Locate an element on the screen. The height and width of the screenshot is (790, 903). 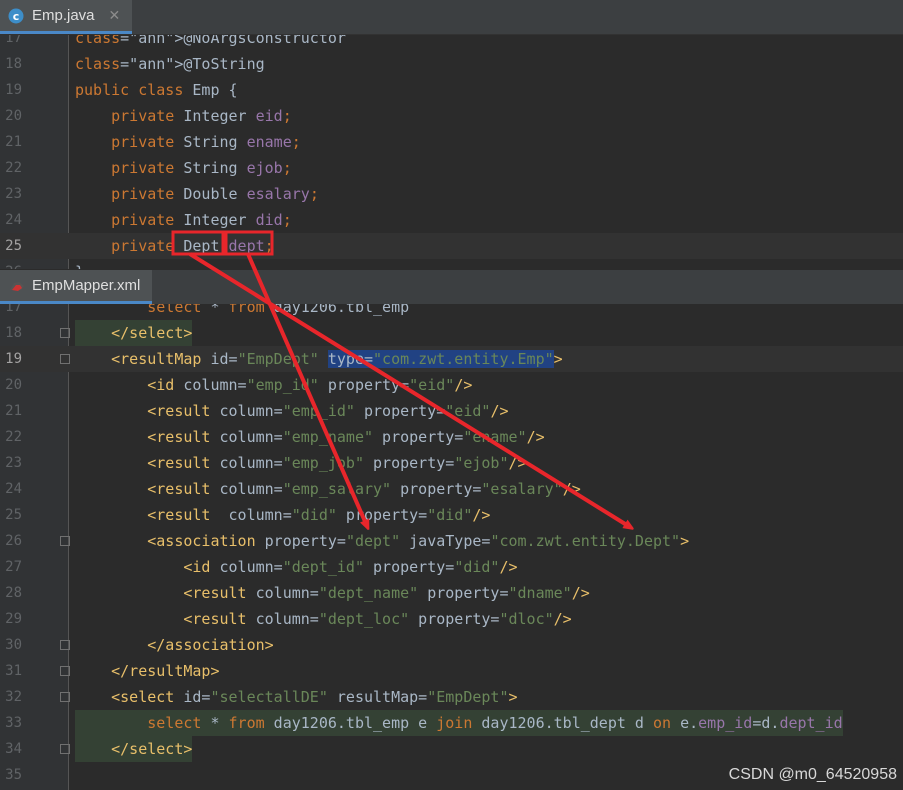
line-number: 34 is located at coordinates (13, 749).